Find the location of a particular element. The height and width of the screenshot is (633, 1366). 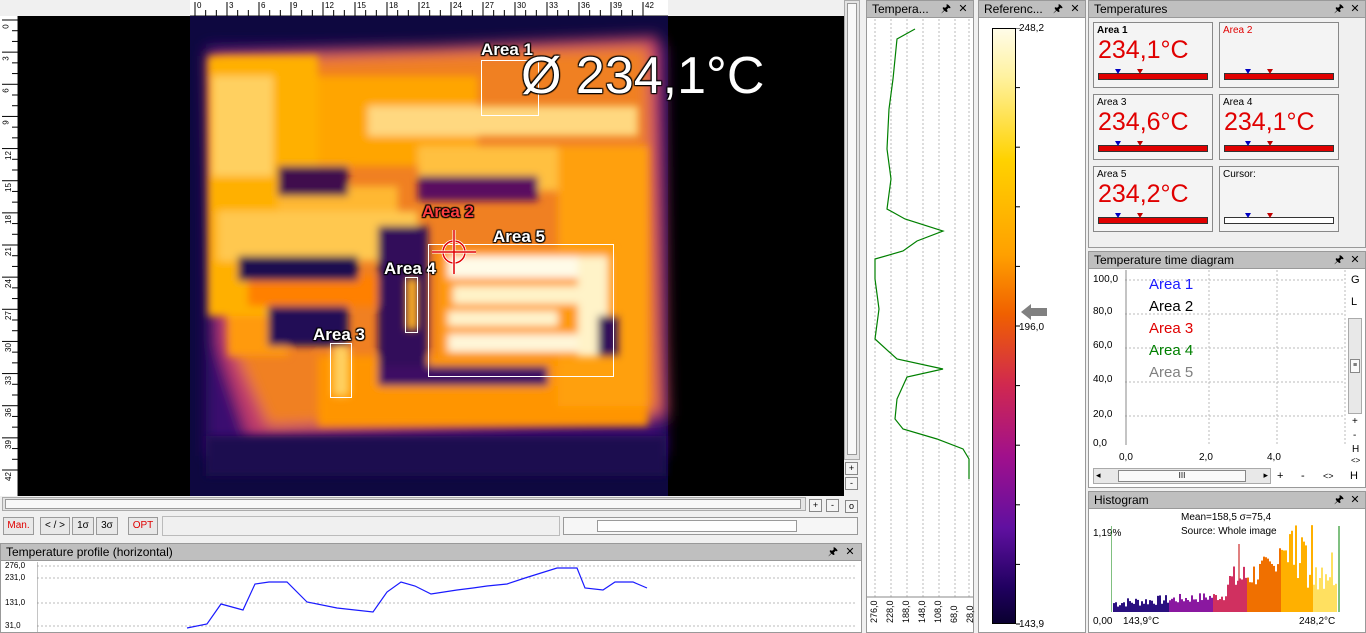

image-vertical-scrollbar is located at coordinates (852, 230).